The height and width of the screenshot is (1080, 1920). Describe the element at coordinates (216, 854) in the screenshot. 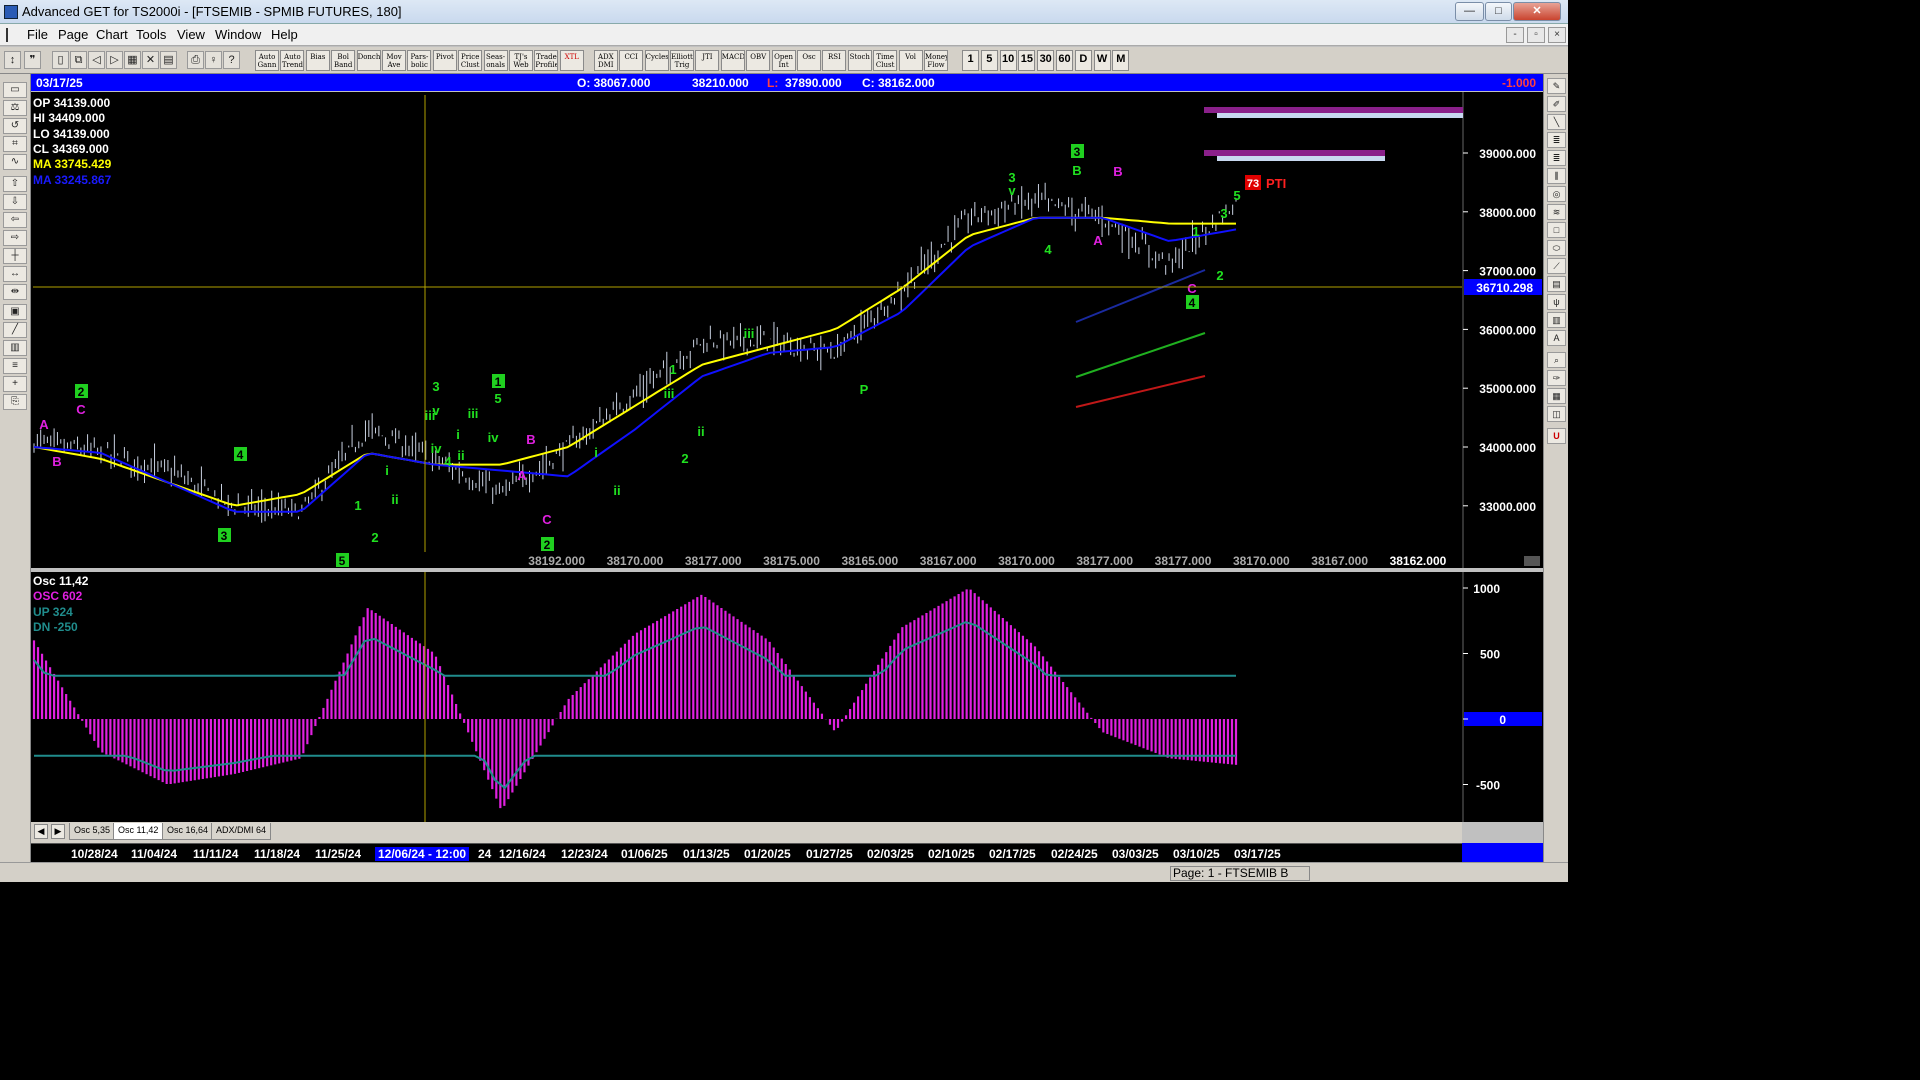

I see `date-axis-label: 11/11/24` at that location.